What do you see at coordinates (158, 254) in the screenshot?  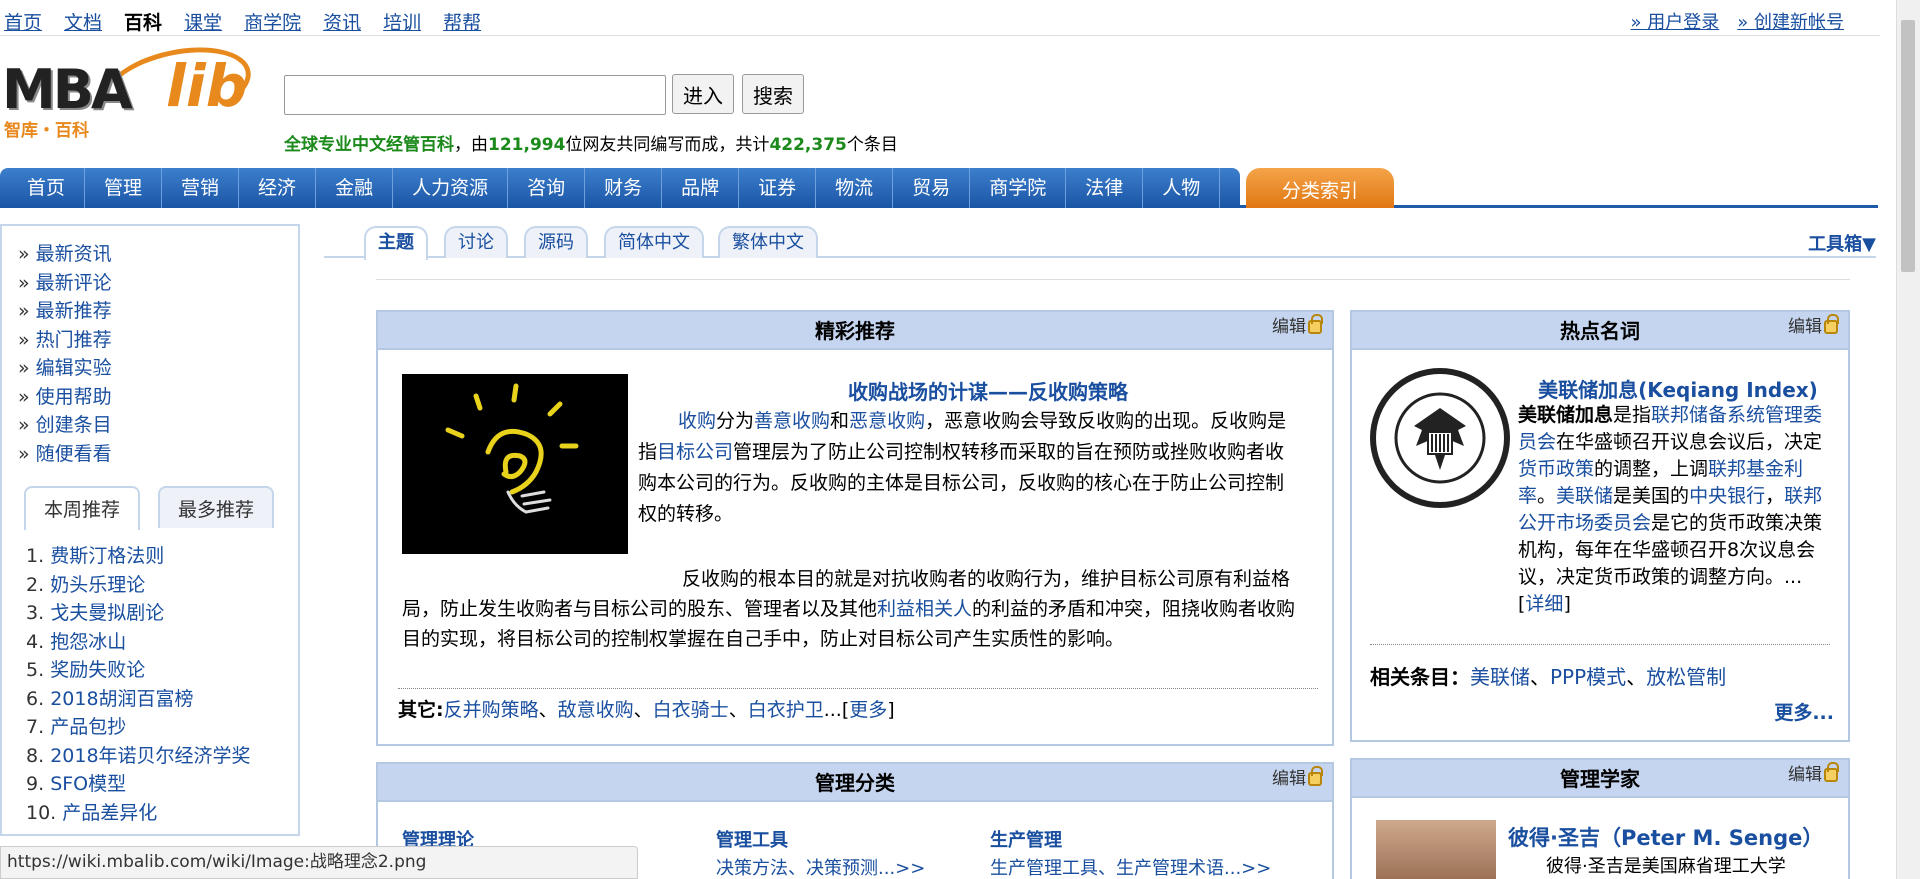 I see `sidebar-link: 最新资讯` at bounding box center [158, 254].